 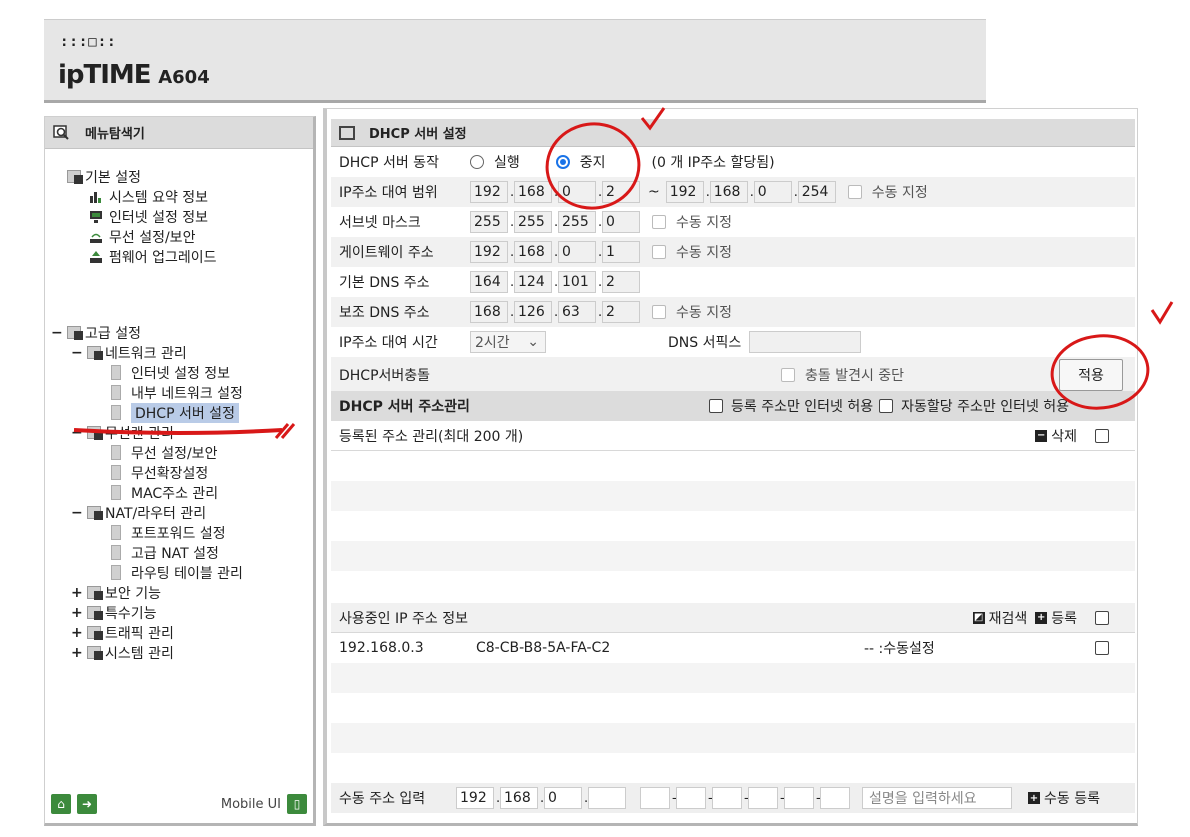 What do you see at coordinates (184, 77) in the screenshot?
I see `model-name: A604` at bounding box center [184, 77].